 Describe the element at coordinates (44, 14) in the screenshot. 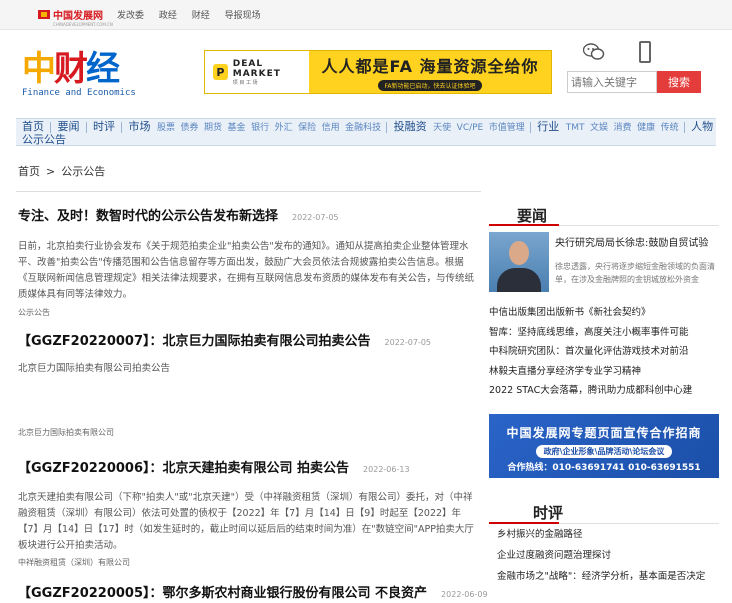

I see `site-logo-icon` at that location.